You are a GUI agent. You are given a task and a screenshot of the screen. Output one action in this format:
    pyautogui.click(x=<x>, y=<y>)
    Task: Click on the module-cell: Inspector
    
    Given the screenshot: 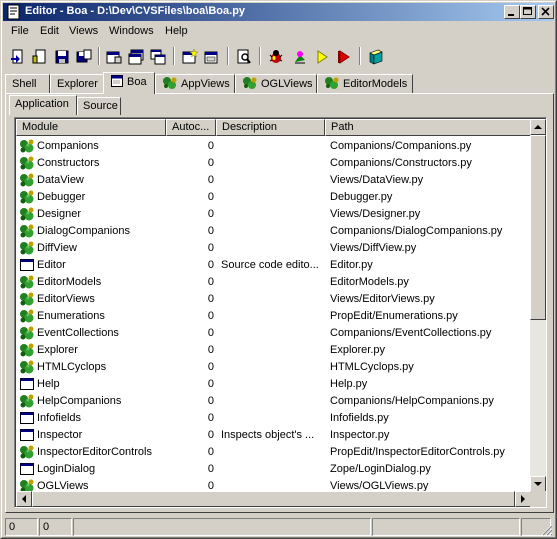 What is the action you would take?
    pyautogui.click(x=93, y=435)
    